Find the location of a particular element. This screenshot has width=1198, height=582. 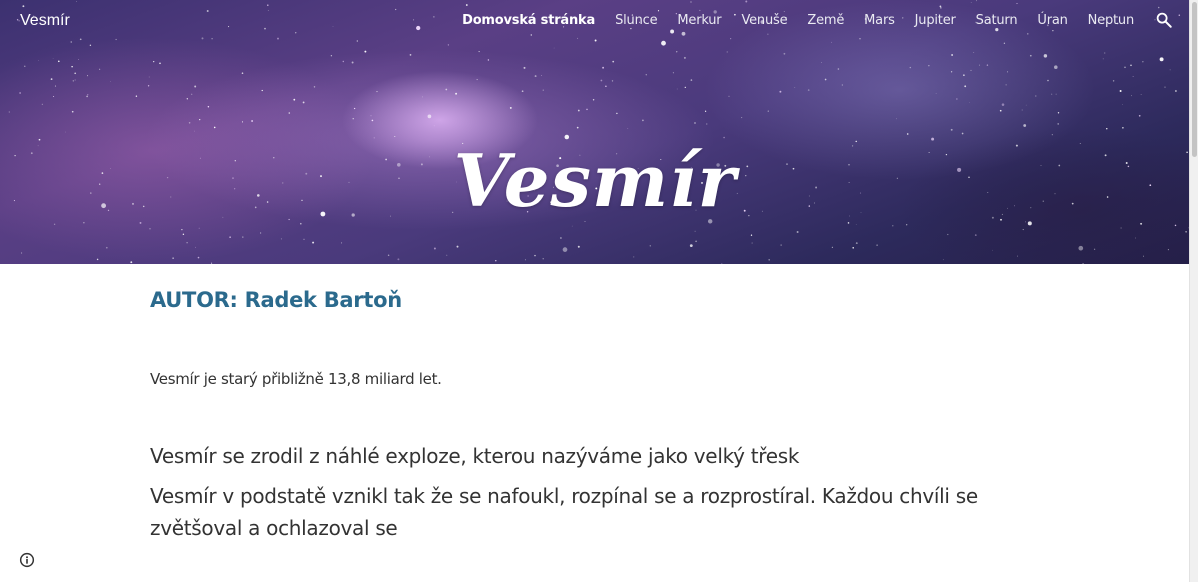

author-heading: AUTOR: Radek Bartoň is located at coordinates (276, 300).